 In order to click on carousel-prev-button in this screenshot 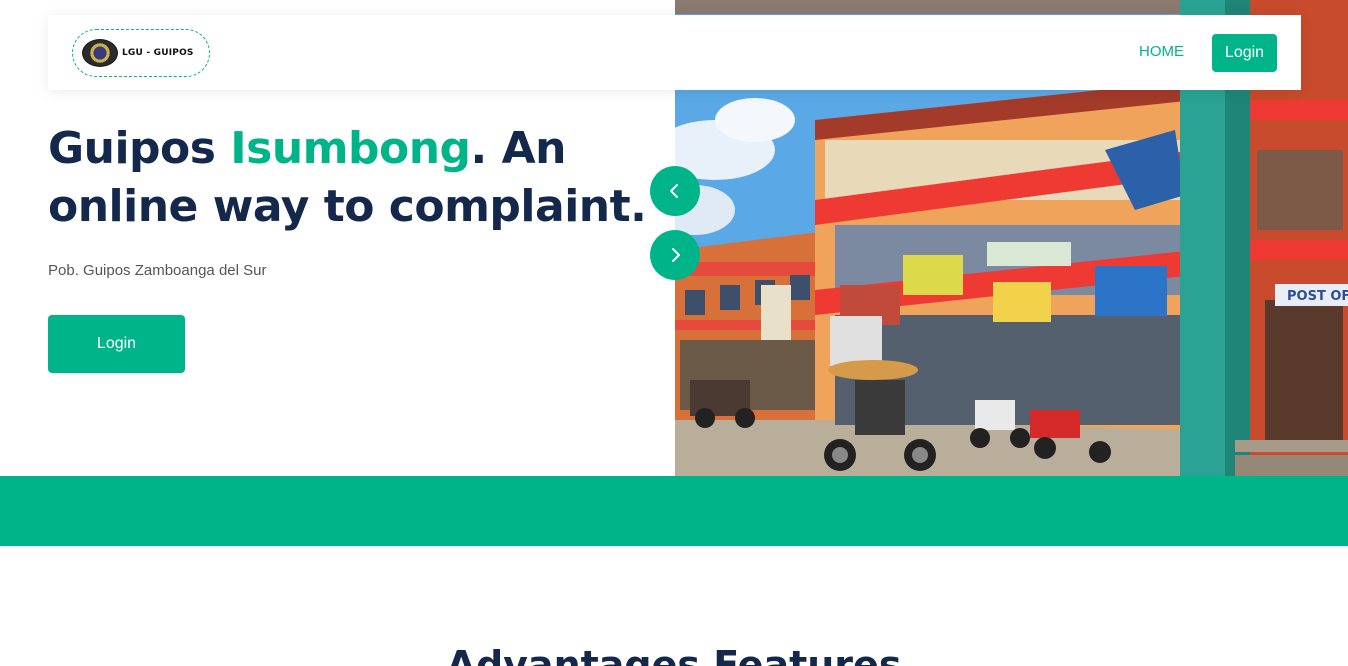, I will do `click(675, 191)`.